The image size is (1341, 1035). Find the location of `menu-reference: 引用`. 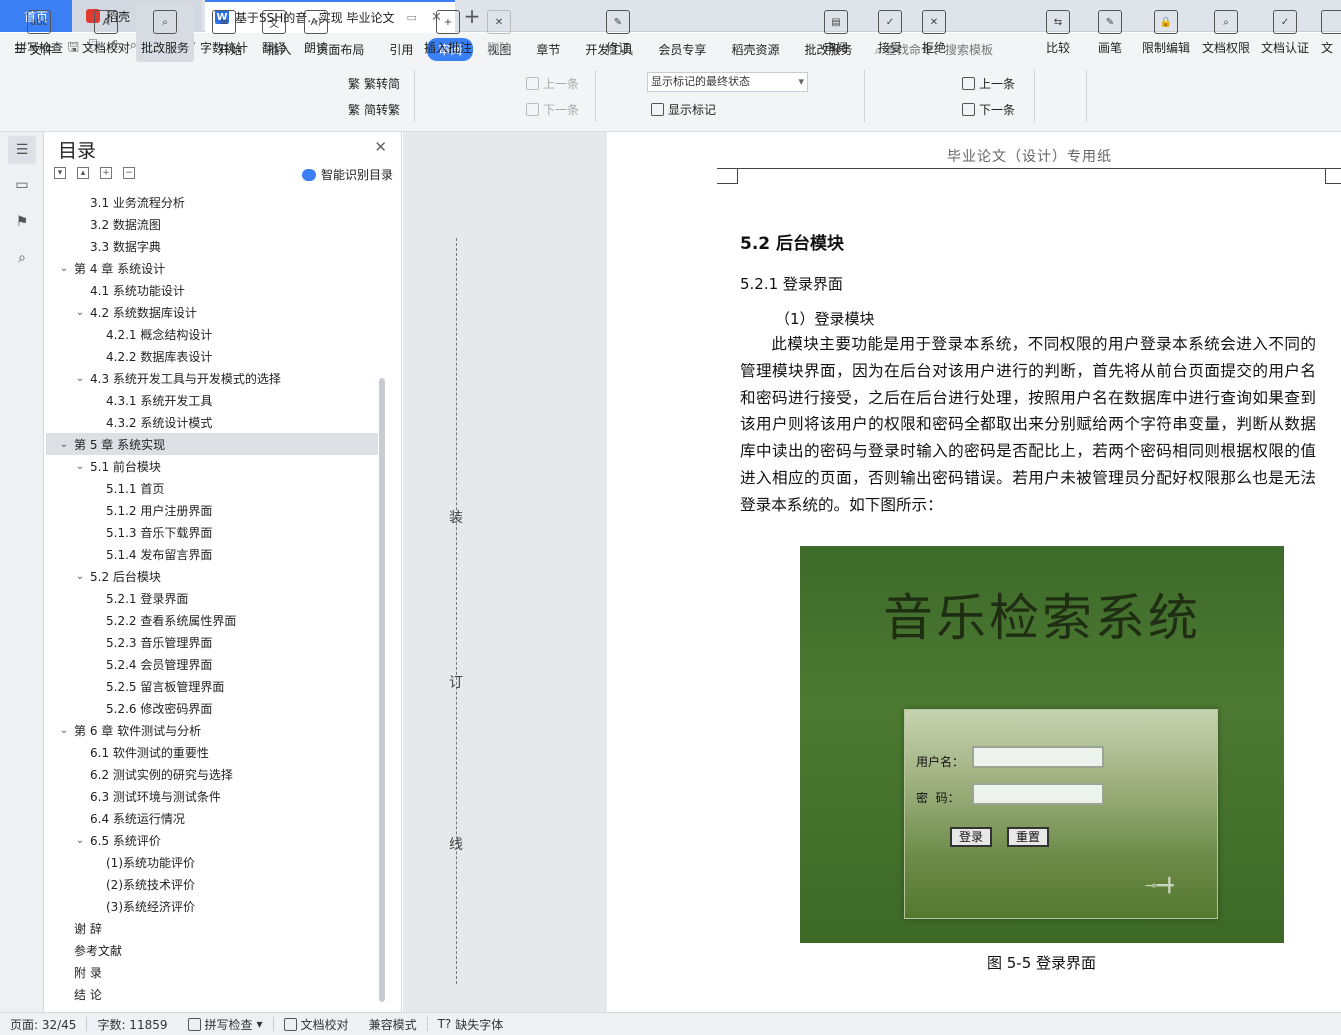

menu-reference: 引用 is located at coordinates (401, 49).